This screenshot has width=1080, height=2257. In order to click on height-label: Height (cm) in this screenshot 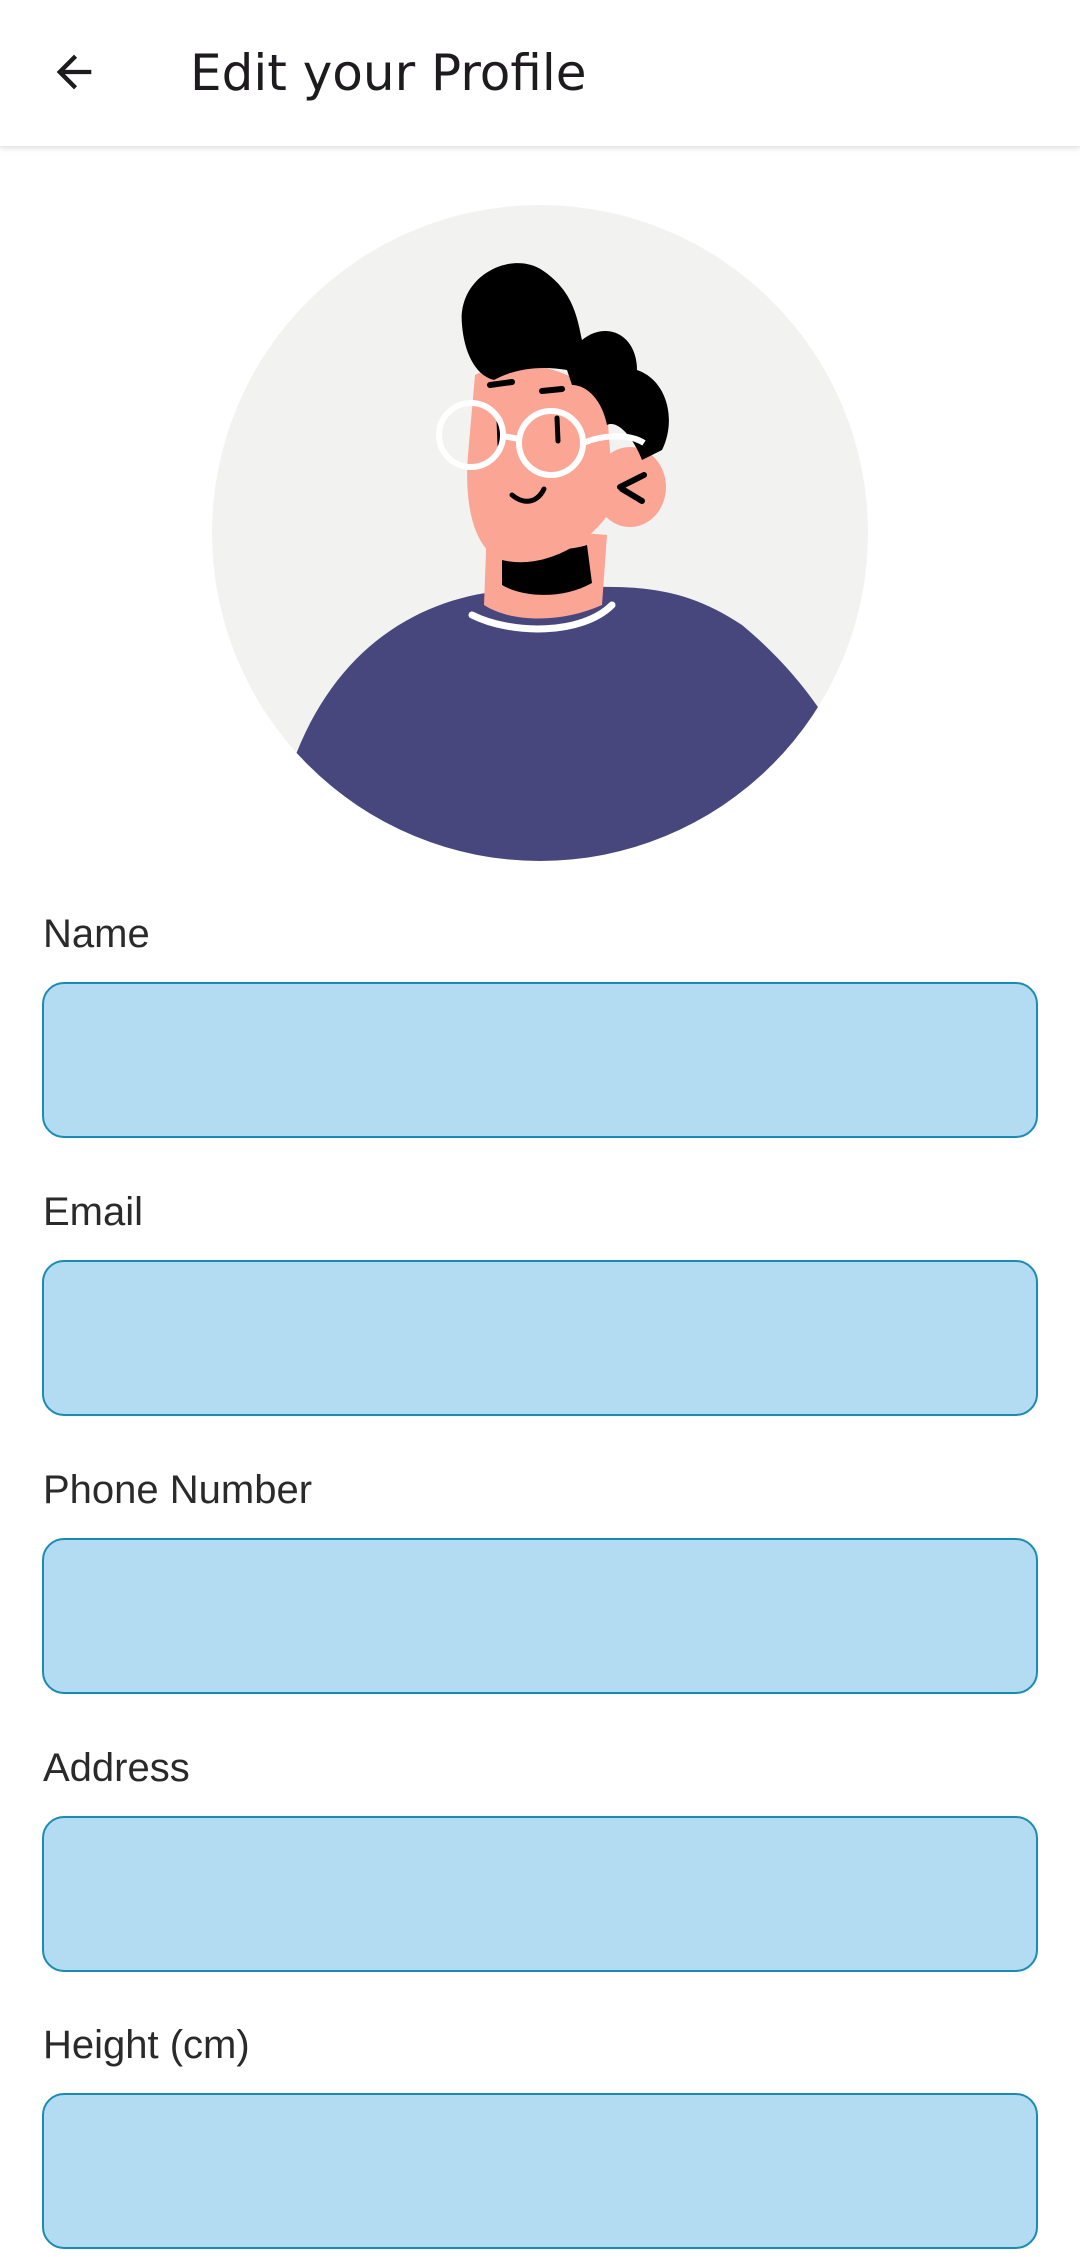, I will do `click(146, 2045)`.